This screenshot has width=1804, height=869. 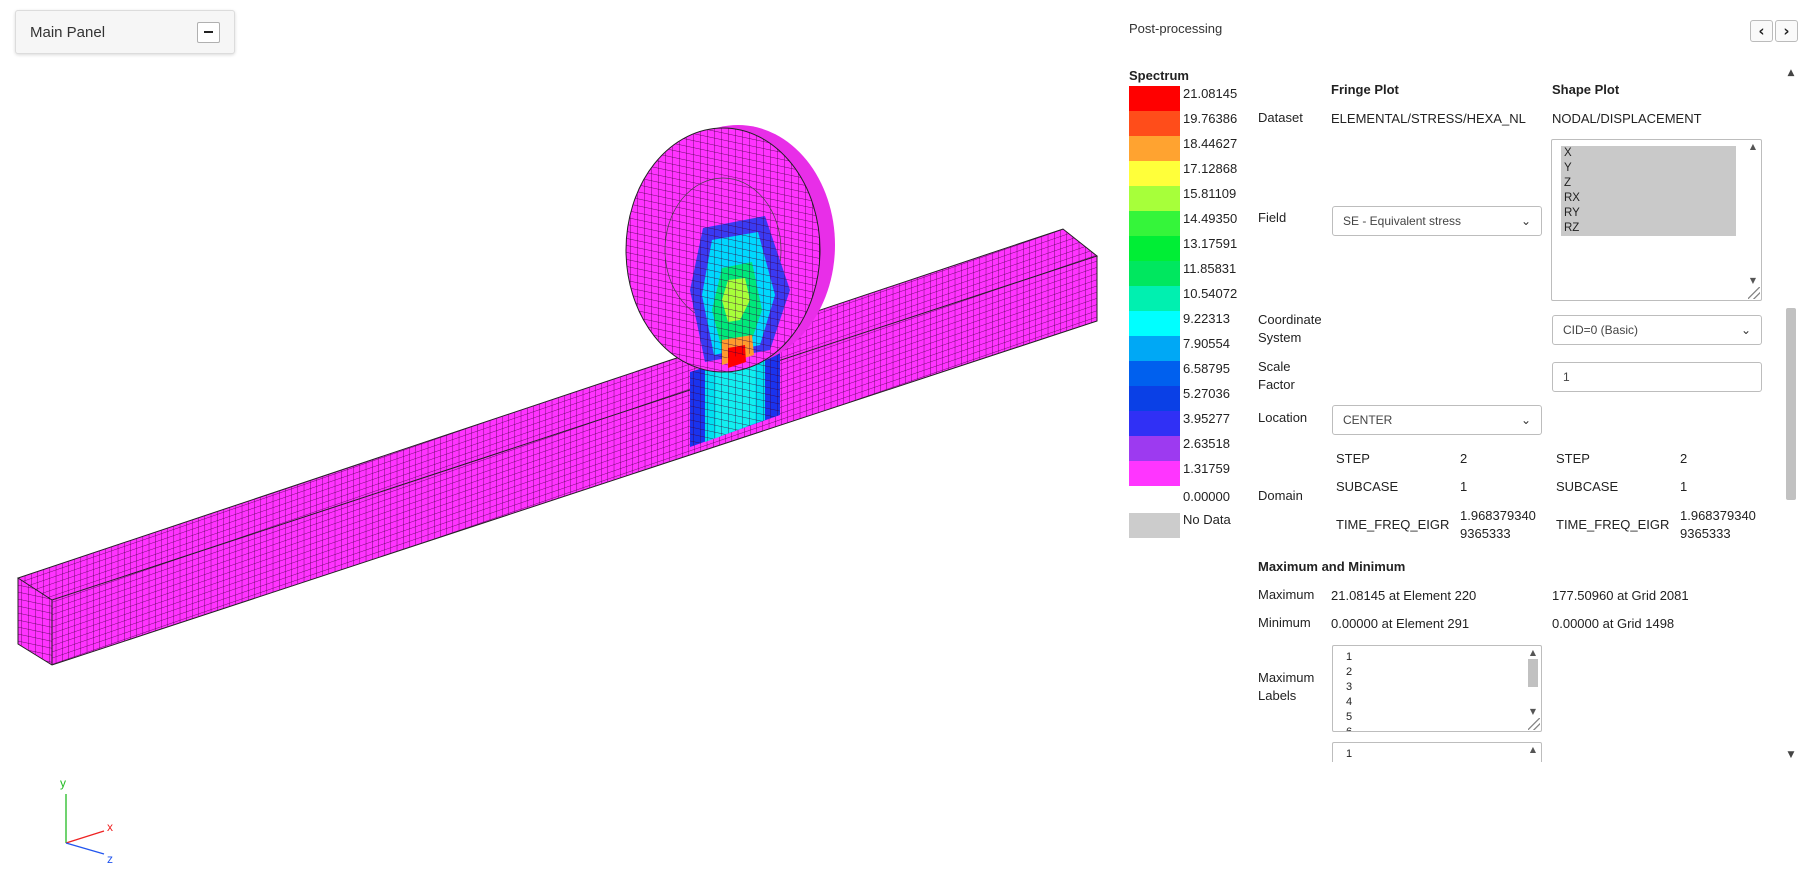 What do you see at coordinates (1349, 672) in the screenshot?
I see `max-label-option: 2` at bounding box center [1349, 672].